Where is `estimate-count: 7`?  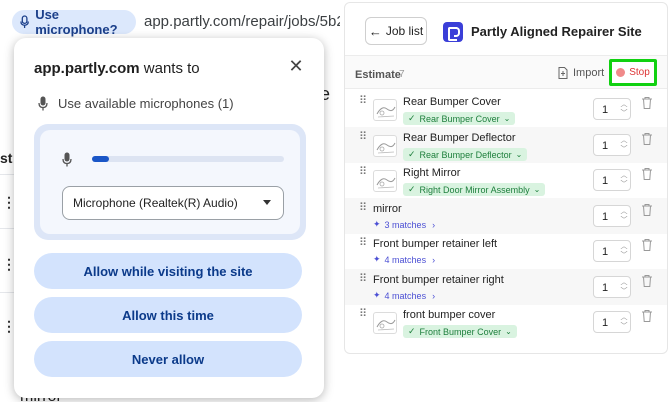 estimate-count: 7 is located at coordinates (402, 74).